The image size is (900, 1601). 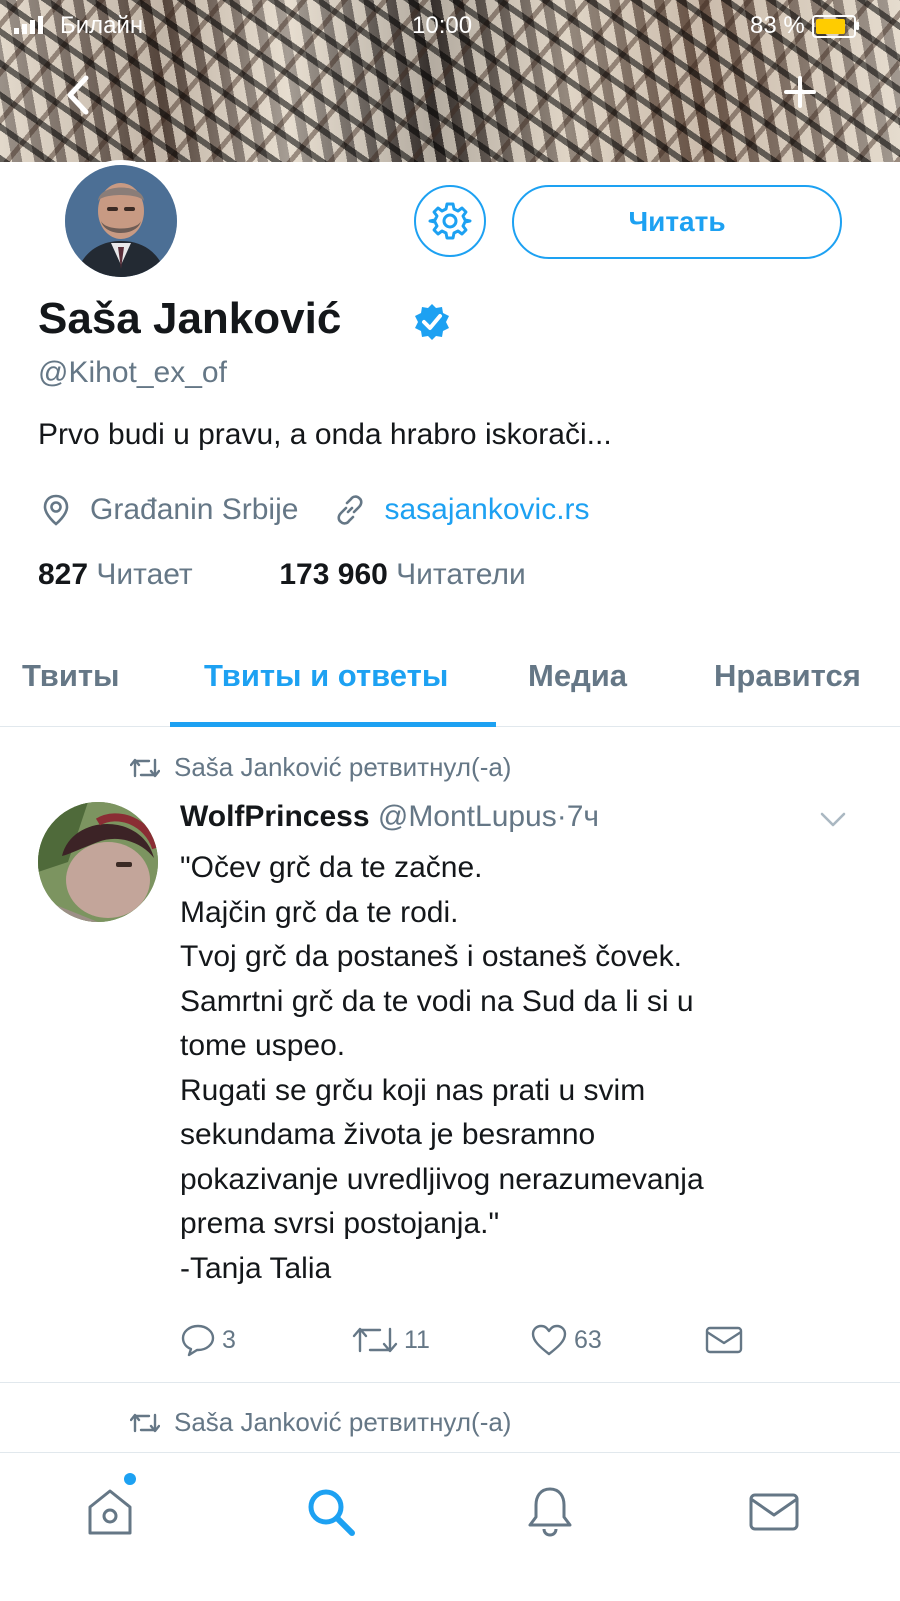 I want to click on profile-stats: 827 Читает 173 960 Читатели, so click(x=282, y=575).